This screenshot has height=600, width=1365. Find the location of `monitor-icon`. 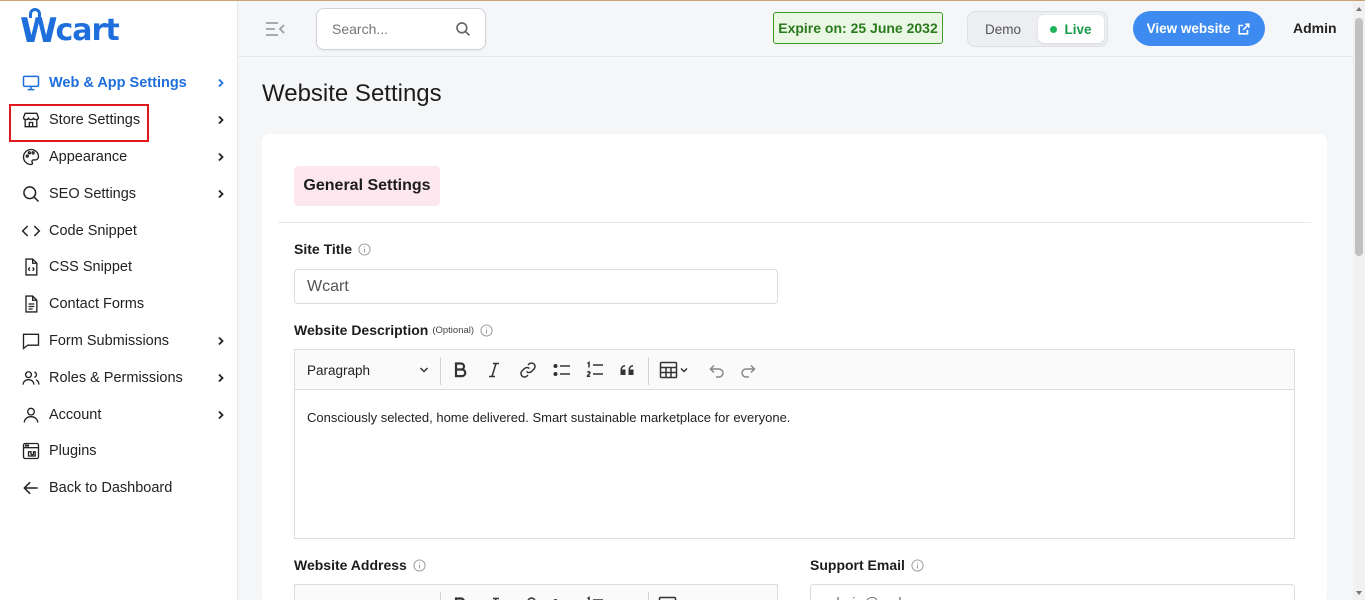

monitor-icon is located at coordinates (31, 83).